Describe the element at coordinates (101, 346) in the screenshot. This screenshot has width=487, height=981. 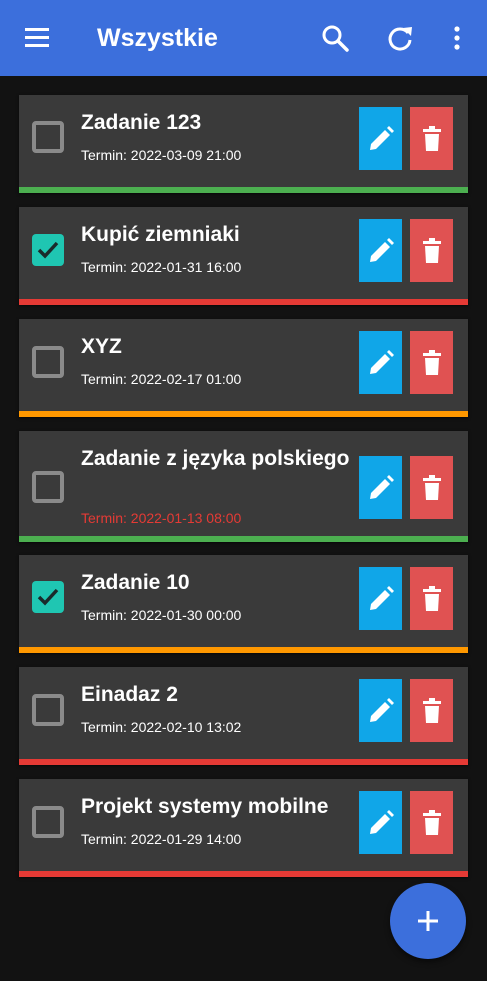
I see `task-title: XYZ` at that location.